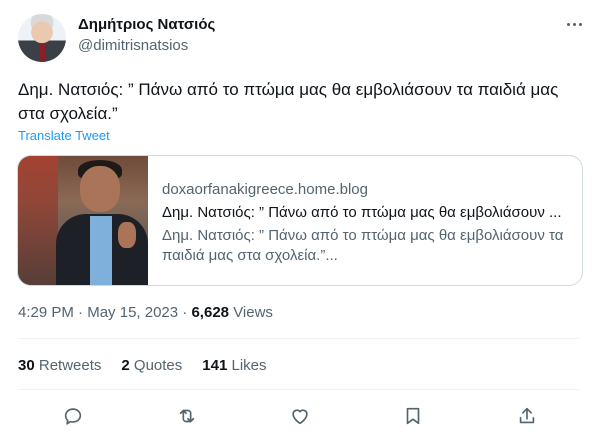 The height and width of the screenshot is (440, 598). Describe the element at coordinates (249, 365) in the screenshot. I see `likes-label: Likes` at that location.